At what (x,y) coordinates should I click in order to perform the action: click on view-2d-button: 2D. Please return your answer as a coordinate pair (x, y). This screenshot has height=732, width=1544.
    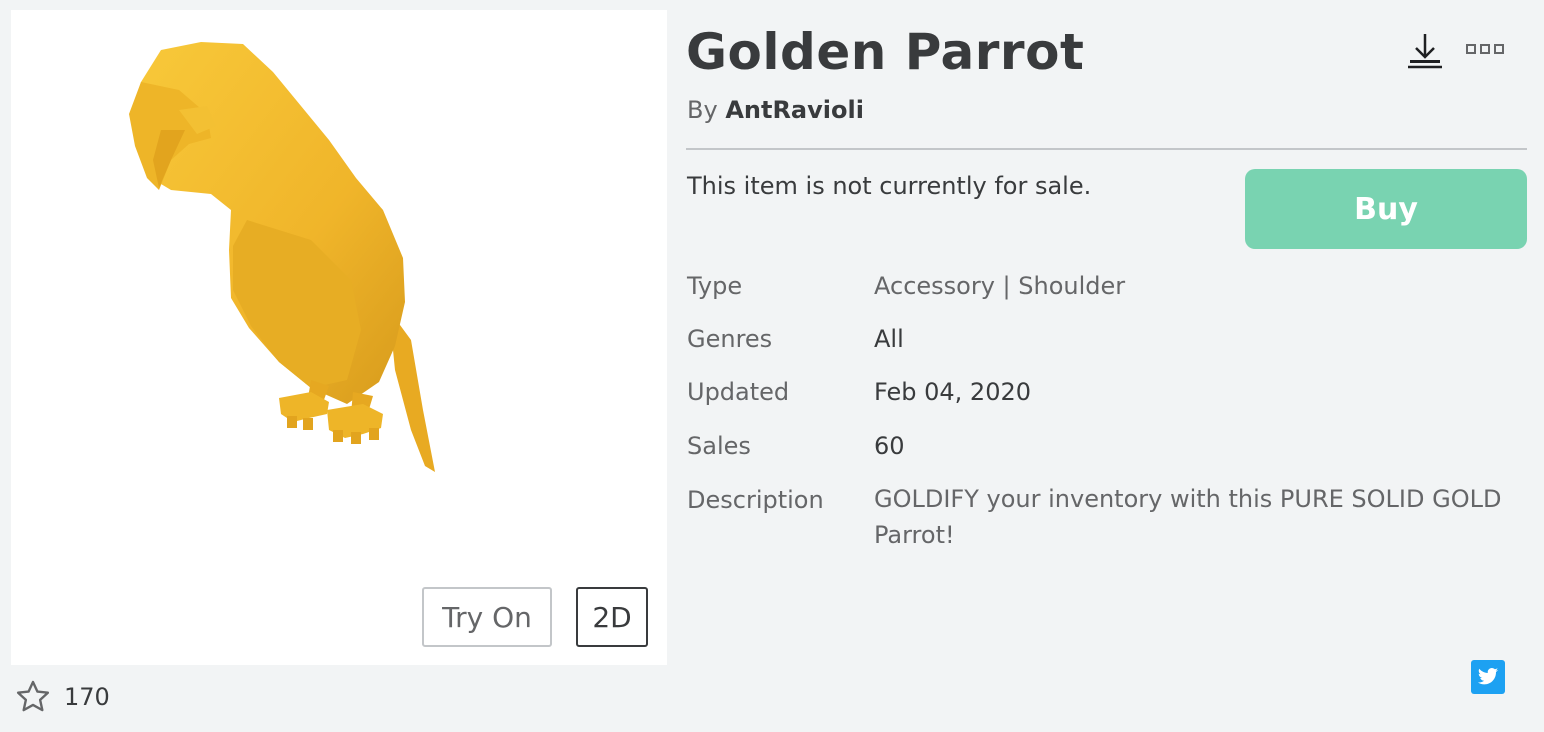
    Looking at the image, I should click on (612, 617).